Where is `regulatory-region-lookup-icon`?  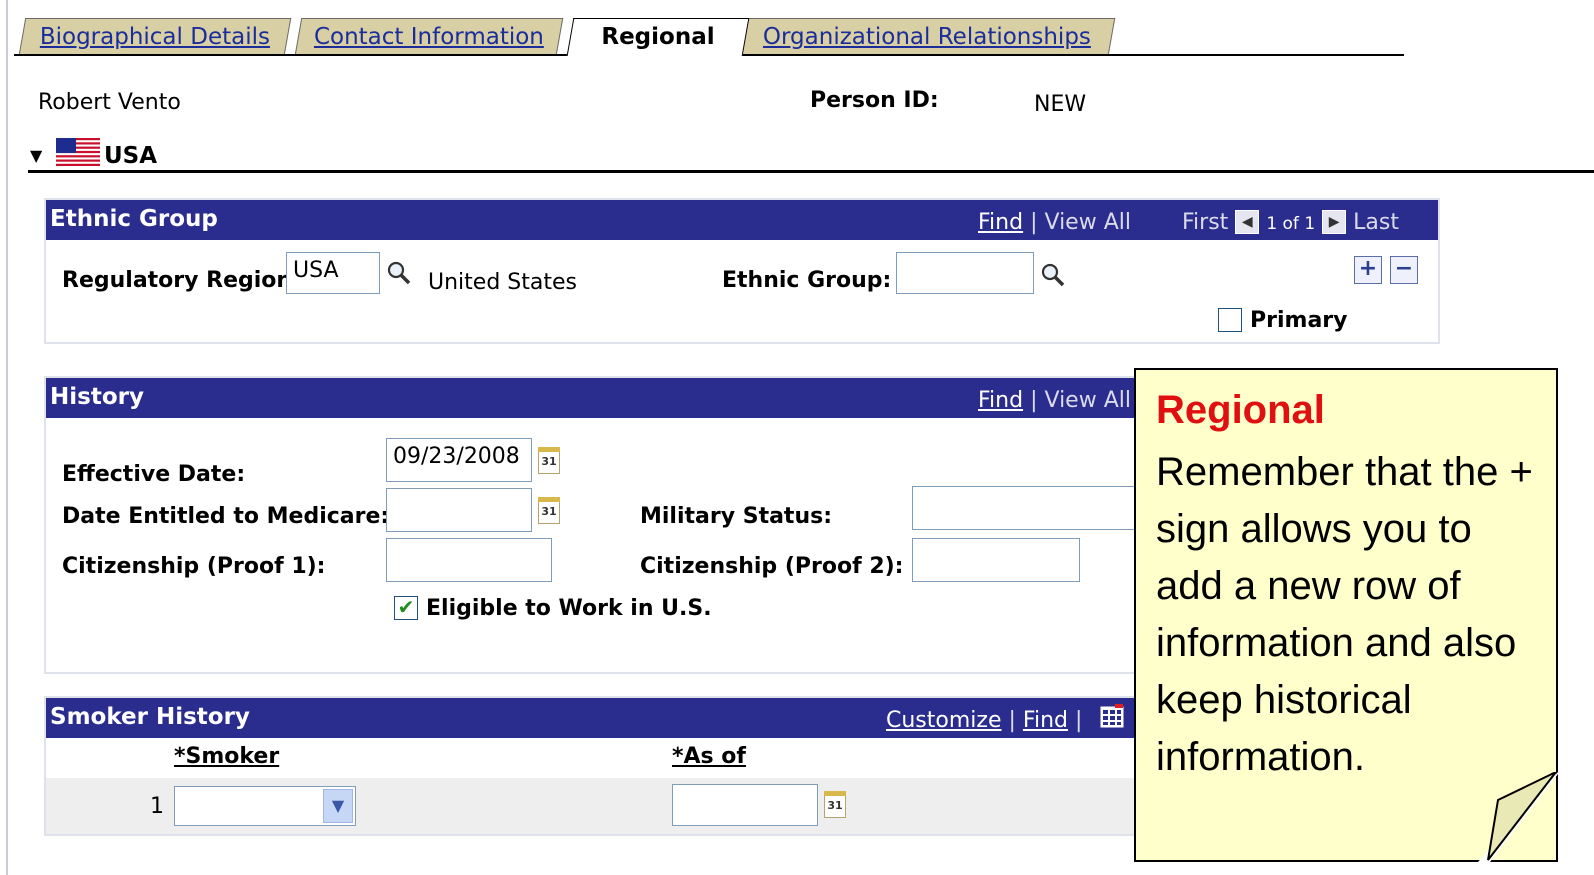
regulatory-region-lookup-icon is located at coordinates (399, 275).